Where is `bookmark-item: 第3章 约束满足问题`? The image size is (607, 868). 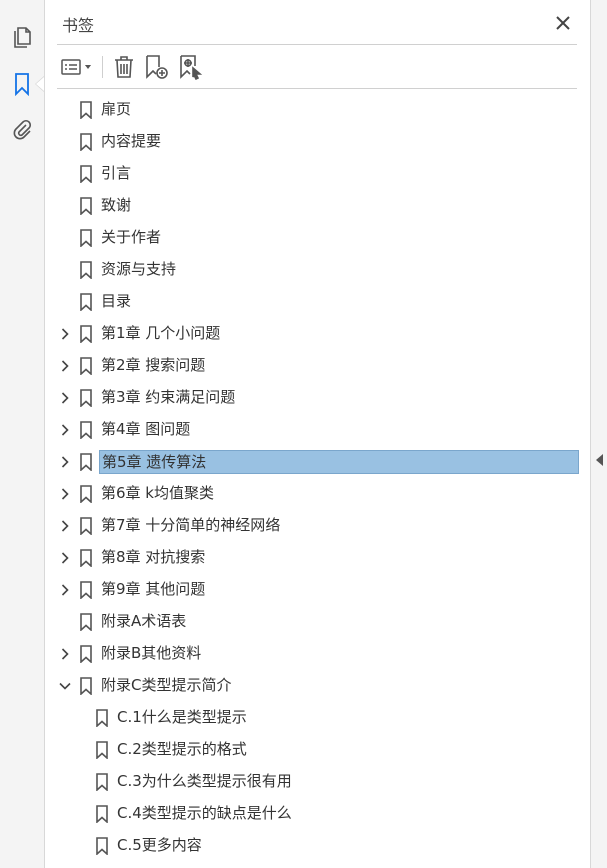
bookmark-item: 第3章 约束满足问题 is located at coordinates (322, 398).